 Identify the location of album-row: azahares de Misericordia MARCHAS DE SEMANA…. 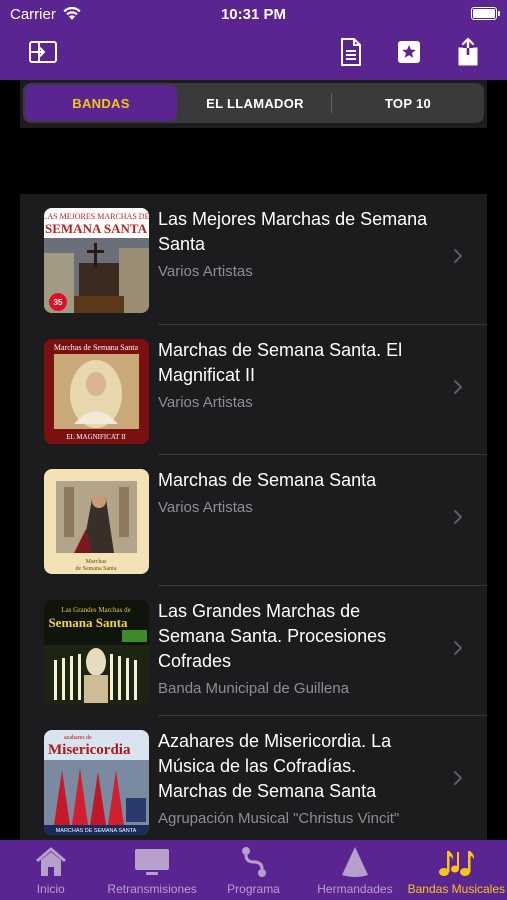
(253, 778).